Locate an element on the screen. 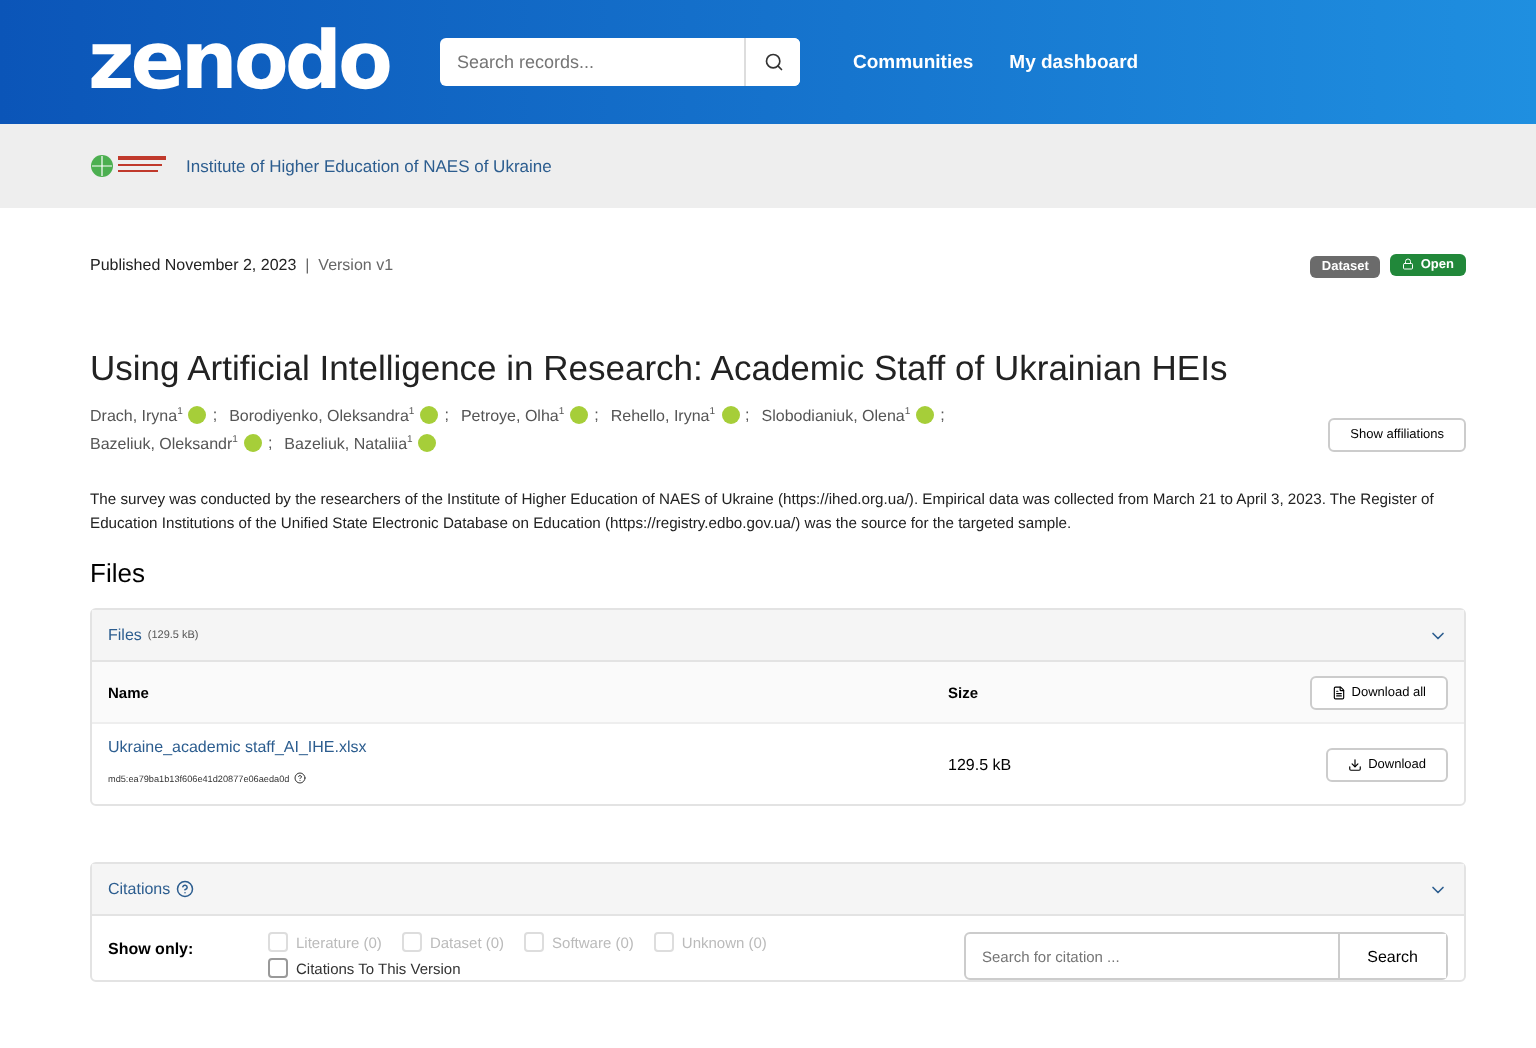 This screenshot has width=1536, height=1048. publication-date: Published November 2, 2023 is located at coordinates (193, 265).